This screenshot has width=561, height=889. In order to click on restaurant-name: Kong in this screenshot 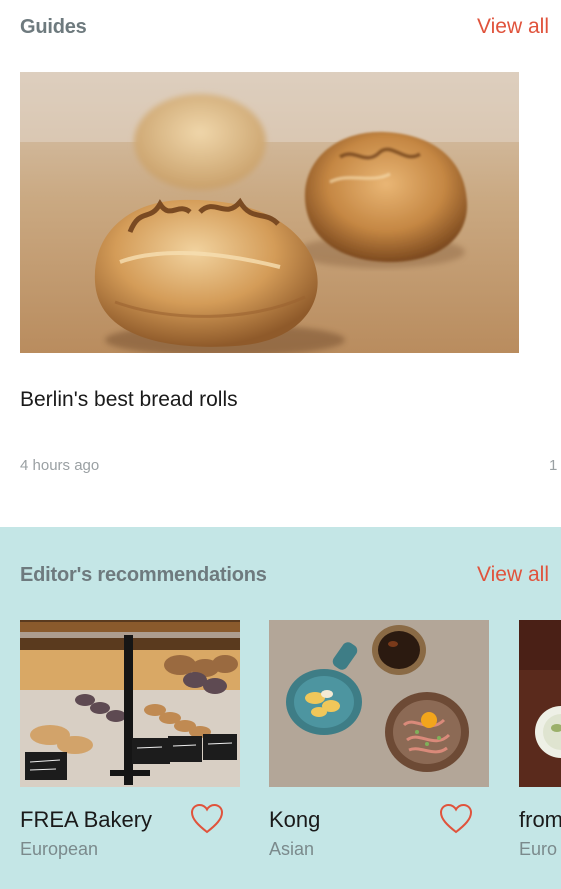, I will do `click(295, 819)`.